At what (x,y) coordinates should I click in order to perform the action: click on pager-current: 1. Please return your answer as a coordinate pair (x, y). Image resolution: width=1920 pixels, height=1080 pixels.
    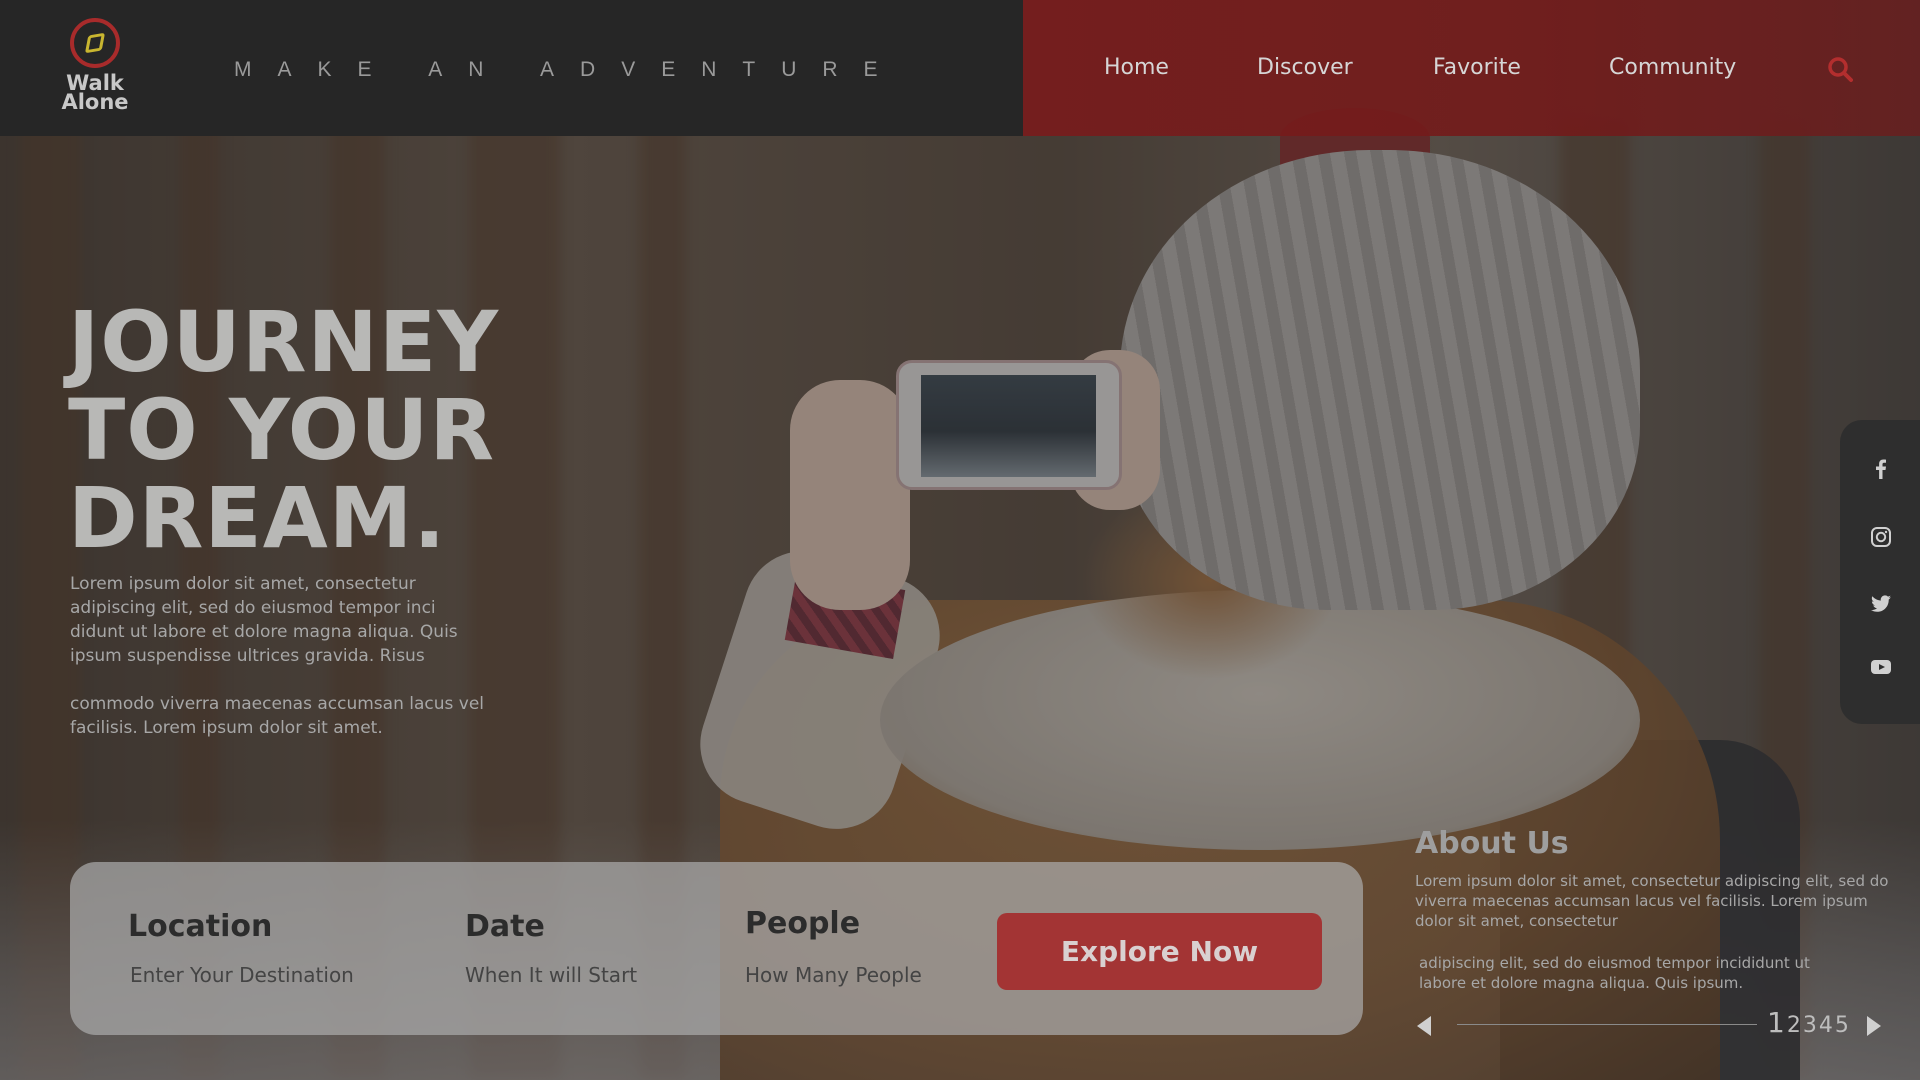
    Looking at the image, I should click on (1777, 1022).